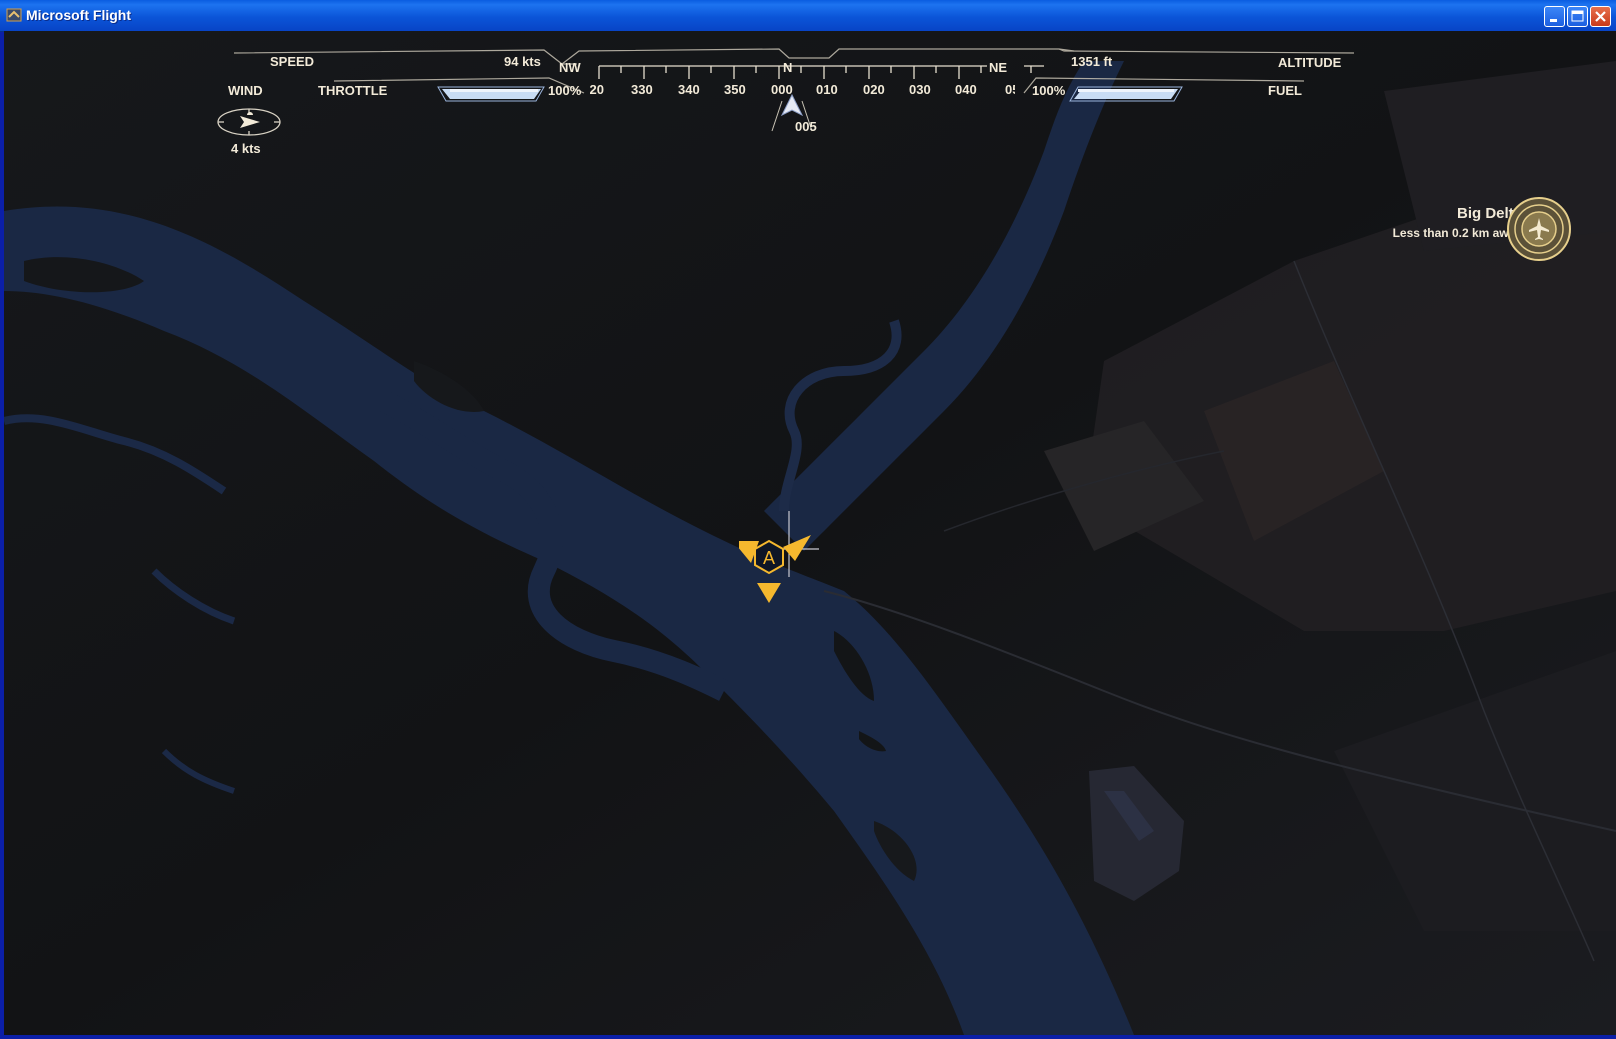  What do you see at coordinates (874, 89) in the screenshot?
I see `compass-tick-020: 020` at bounding box center [874, 89].